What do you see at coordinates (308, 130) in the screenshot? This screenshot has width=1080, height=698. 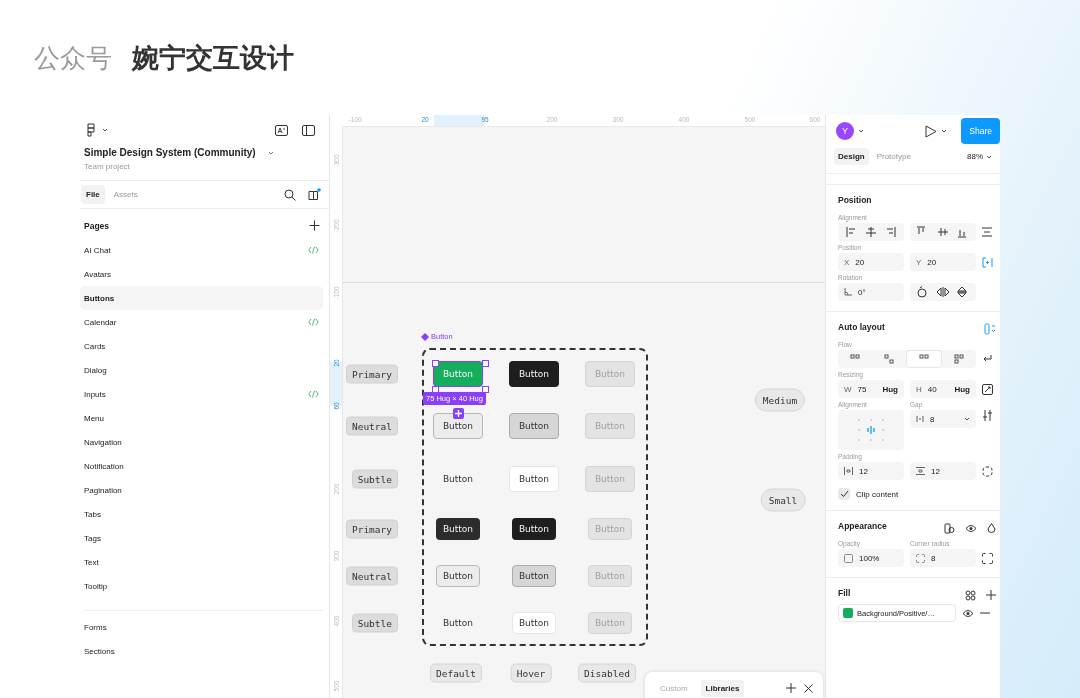 I see `sidebar-icon` at bounding box center [308, 130].